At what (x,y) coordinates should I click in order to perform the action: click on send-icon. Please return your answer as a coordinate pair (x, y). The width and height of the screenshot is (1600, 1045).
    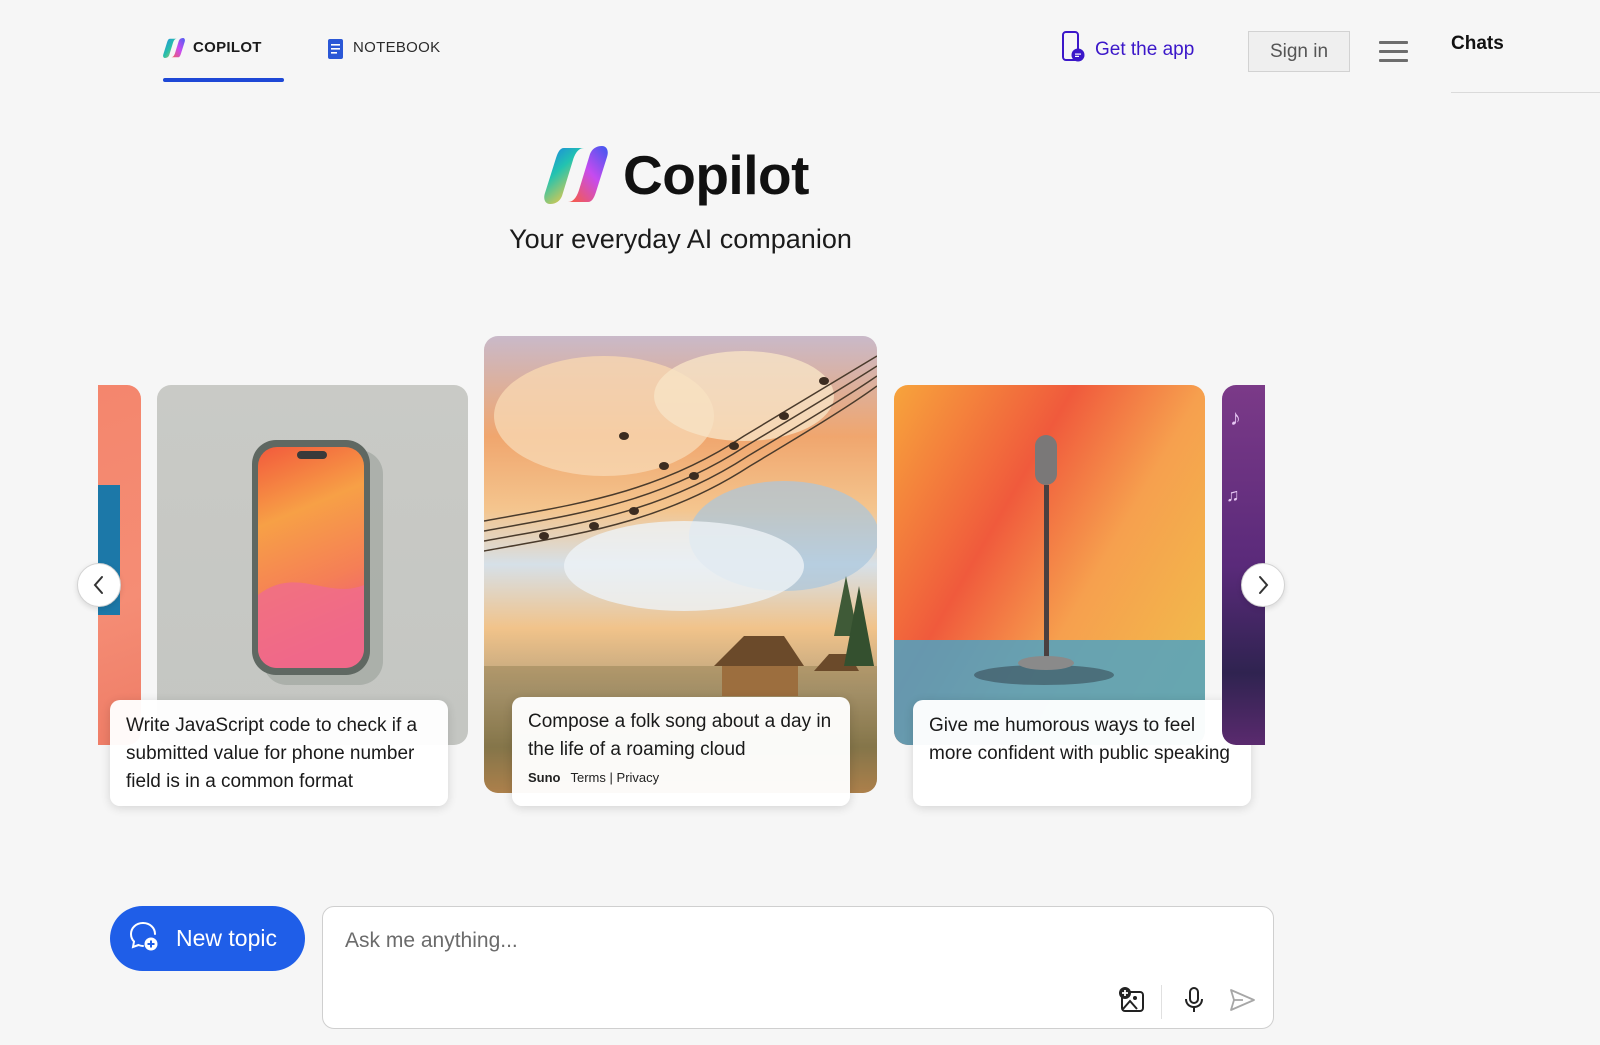
    Looking at the image, I should click on (1242, 1000).